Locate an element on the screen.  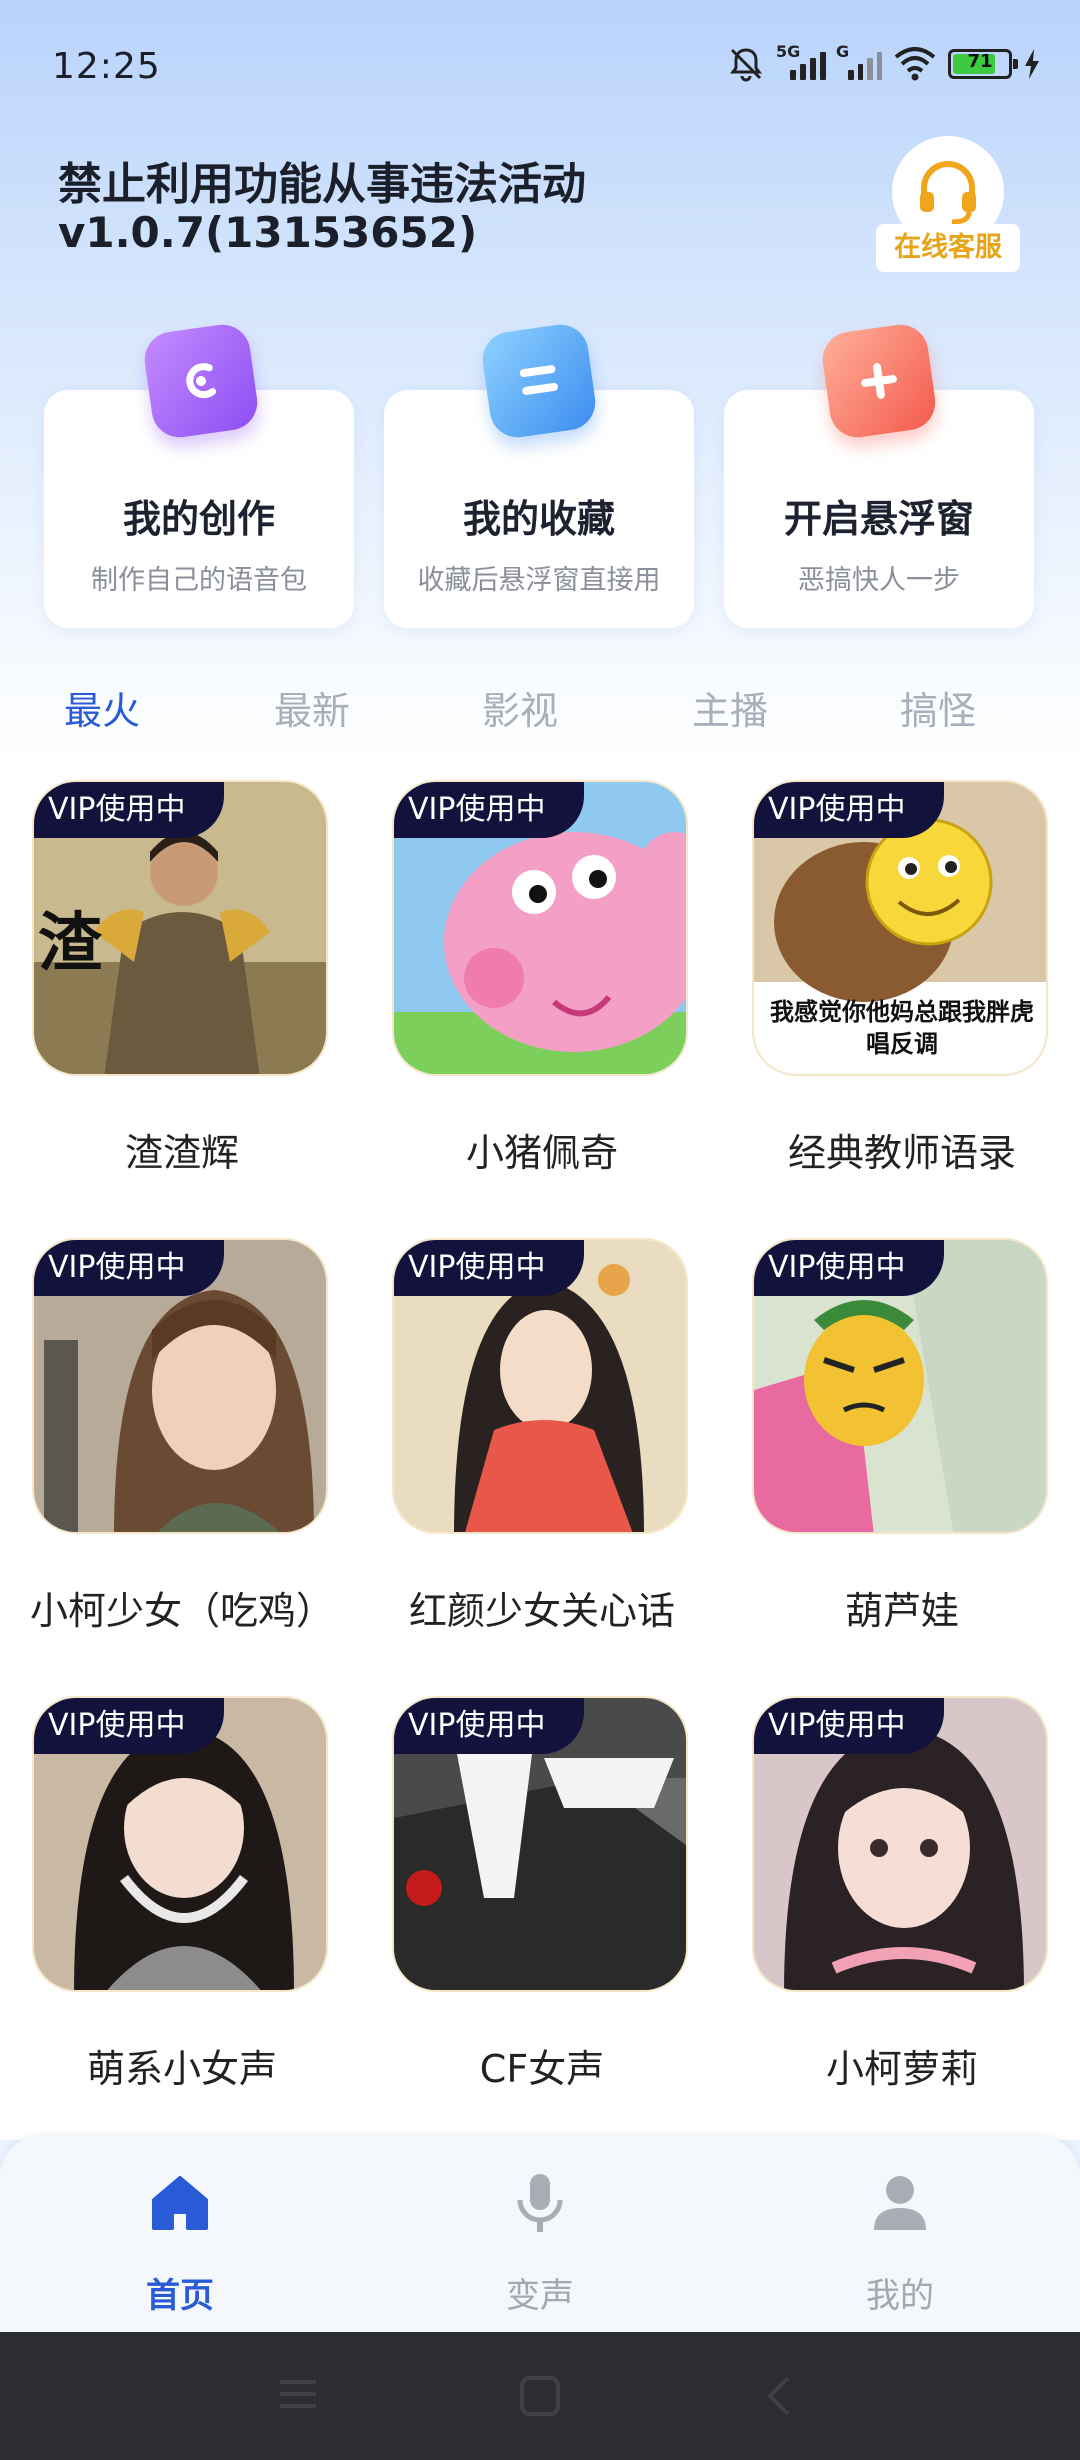
voice-pack-name: 萌系小女声 is located at coordinates (181, 2069).